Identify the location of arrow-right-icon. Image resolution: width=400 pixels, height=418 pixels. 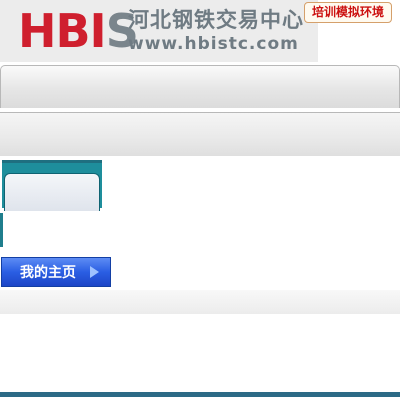
(94, 272).